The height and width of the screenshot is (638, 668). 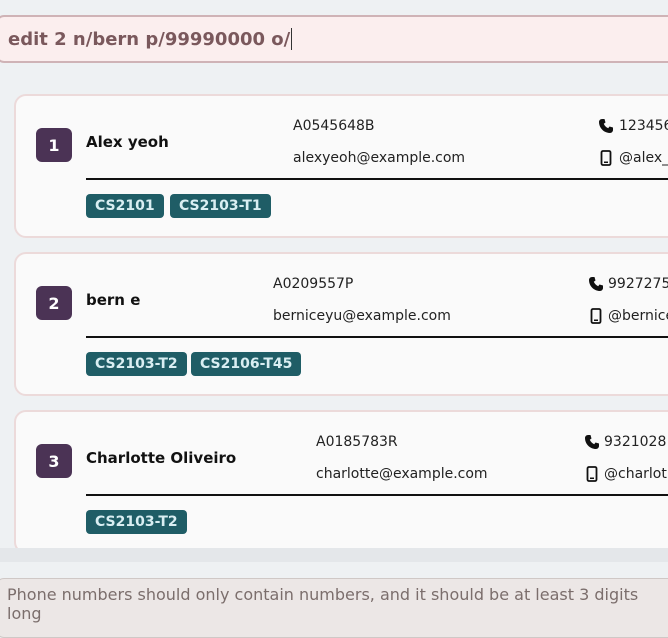 What do you see at coordinates (643, 158) in the screenshot?
I see `person-telegram: @alex_` at bounding box center [643, 158].